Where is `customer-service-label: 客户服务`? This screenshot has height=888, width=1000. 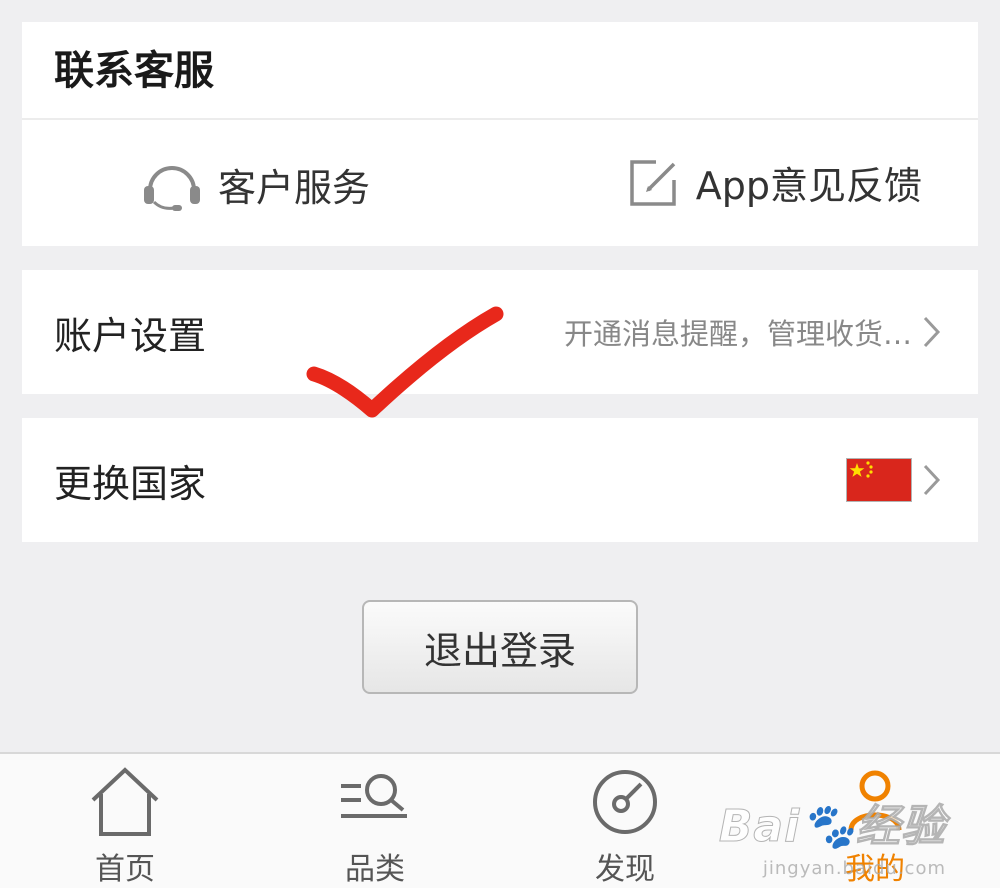
customer-service-label: 客户服务 is located at coordinates (294, 187).